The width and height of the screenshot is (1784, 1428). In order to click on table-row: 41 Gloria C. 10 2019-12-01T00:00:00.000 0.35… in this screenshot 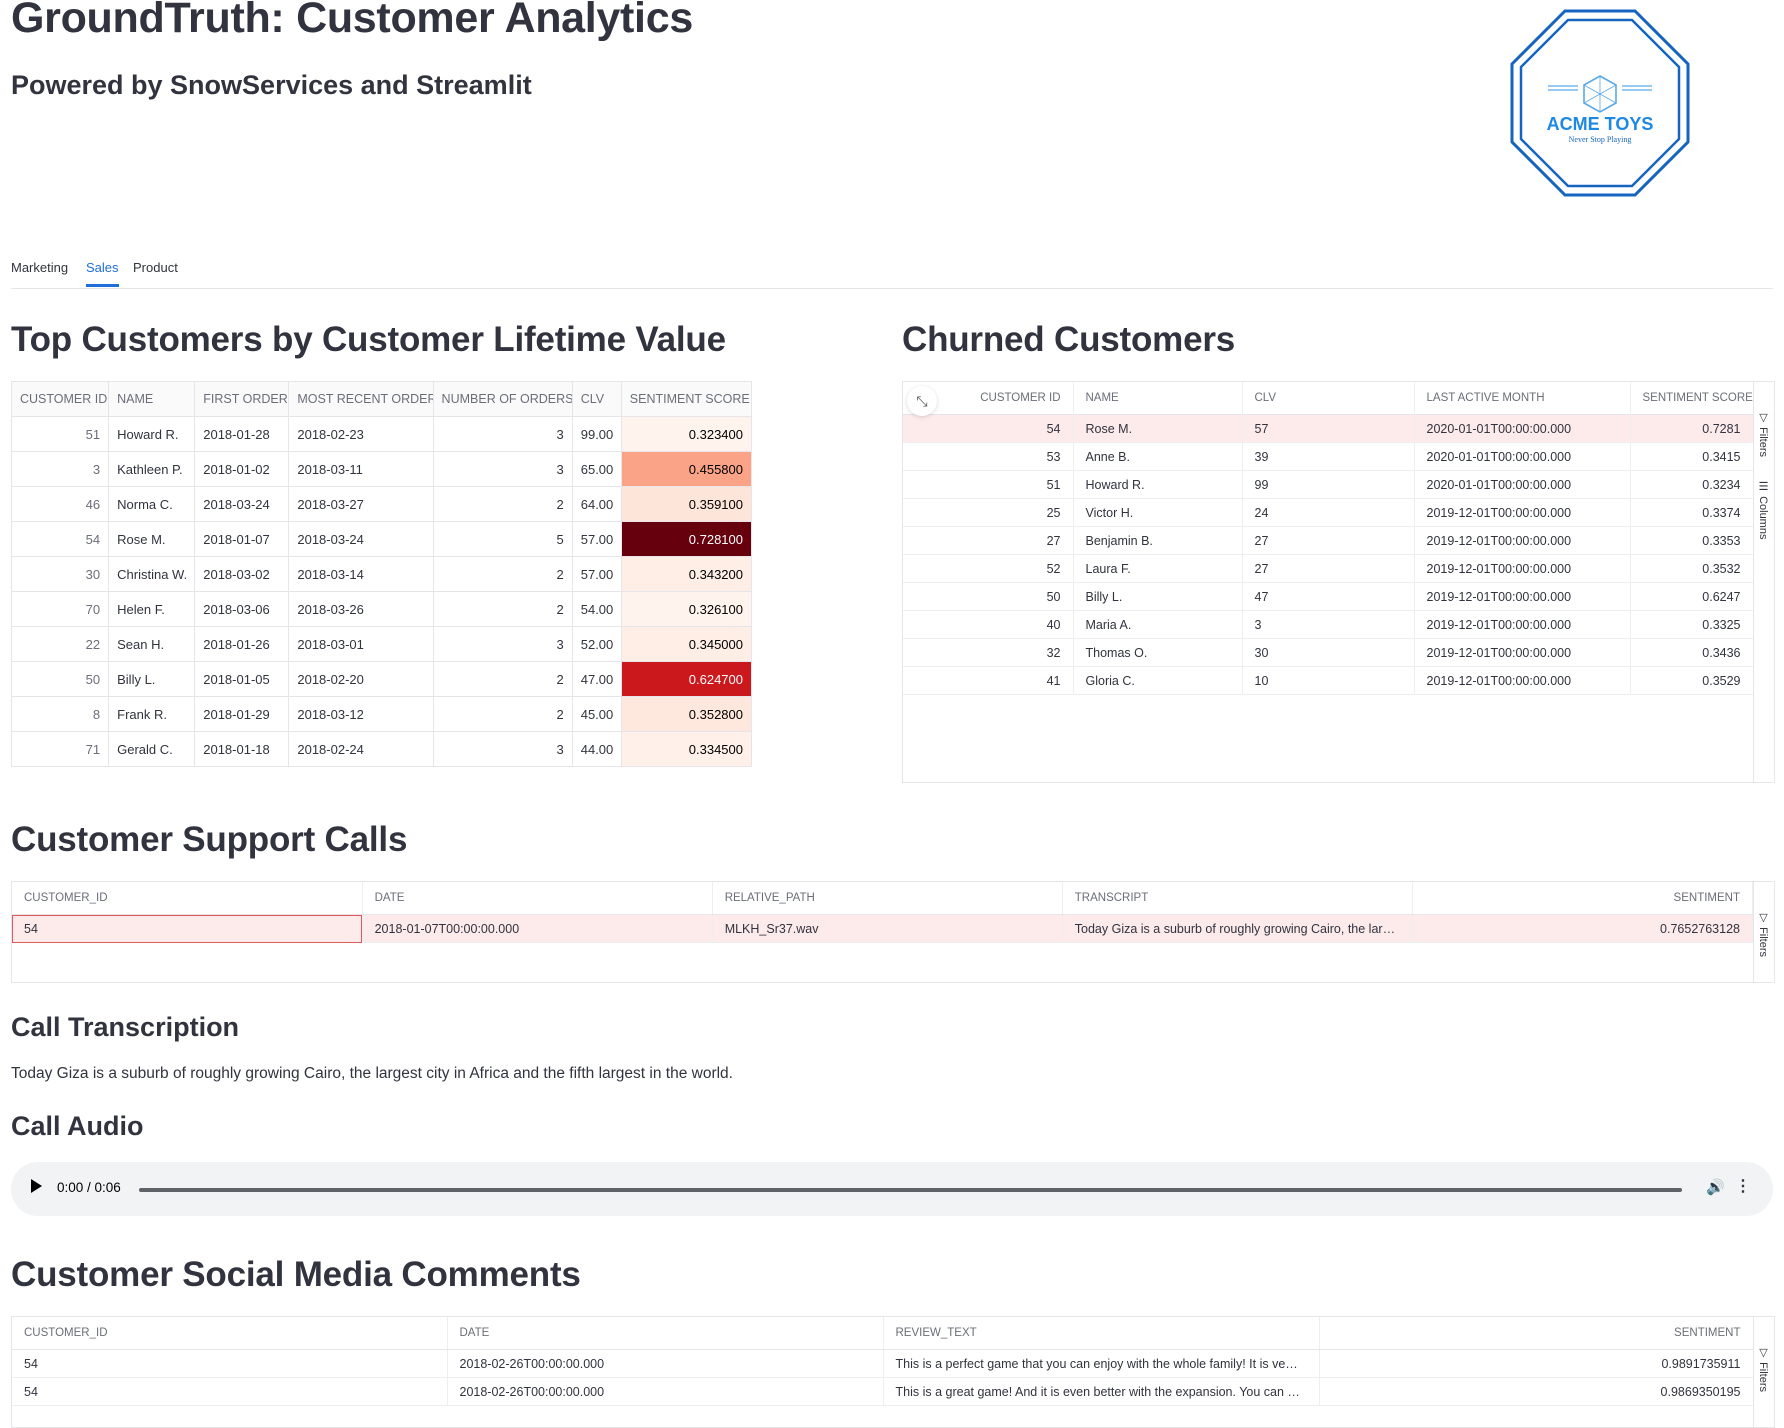, I will do `click(1328, 680)`.